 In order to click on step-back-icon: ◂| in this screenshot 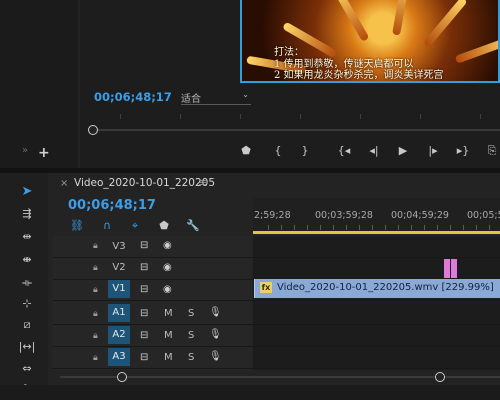, I will do `click(374, 150)`.